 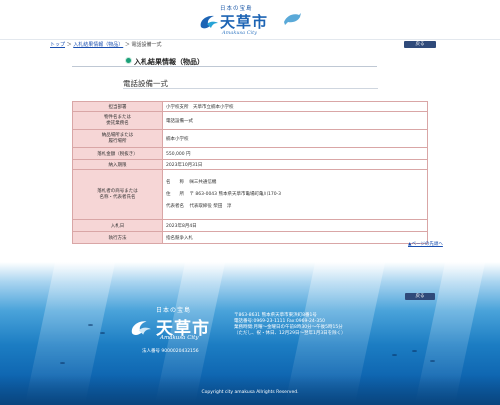 What do you see at coordinates (244, 22) in the screenshot?
I see `logo-site-name: 天草市` at bounding box center [244, 22].